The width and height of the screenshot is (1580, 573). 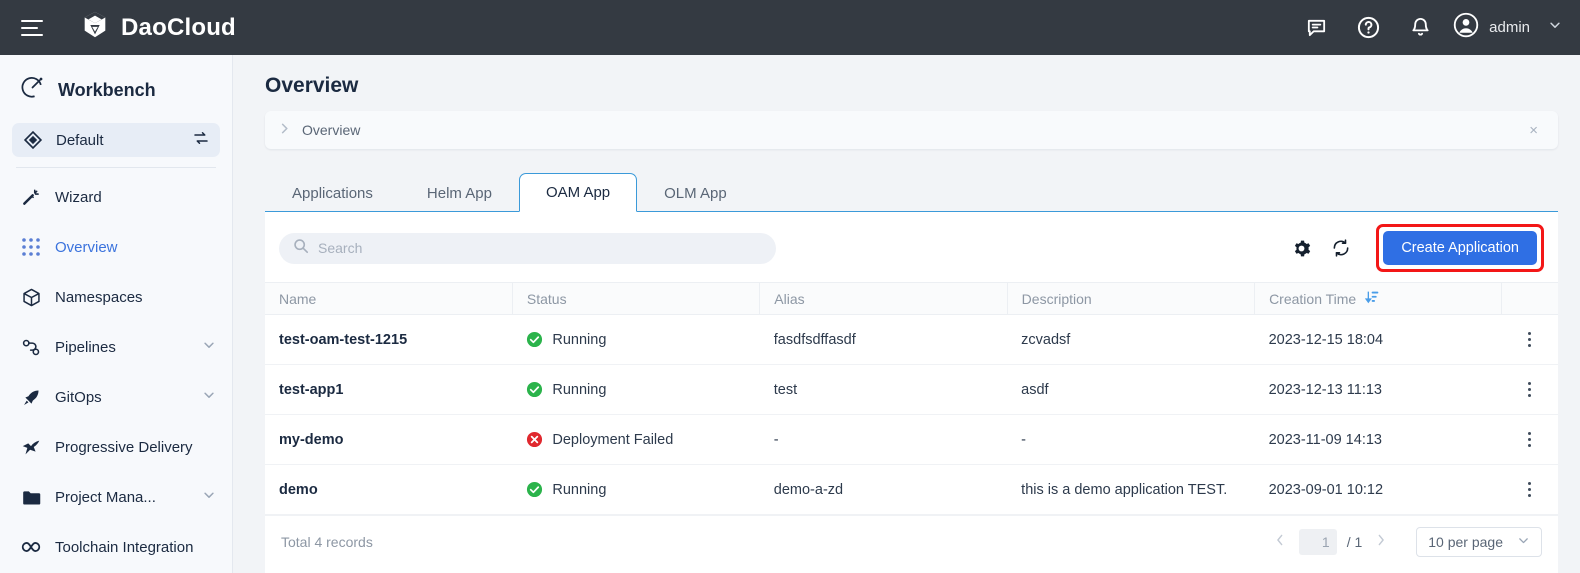 What do you see at coordinates (1372, 299) in the screenshot?
I see `sort-descending-icon` at bounding box center [1372, 299].